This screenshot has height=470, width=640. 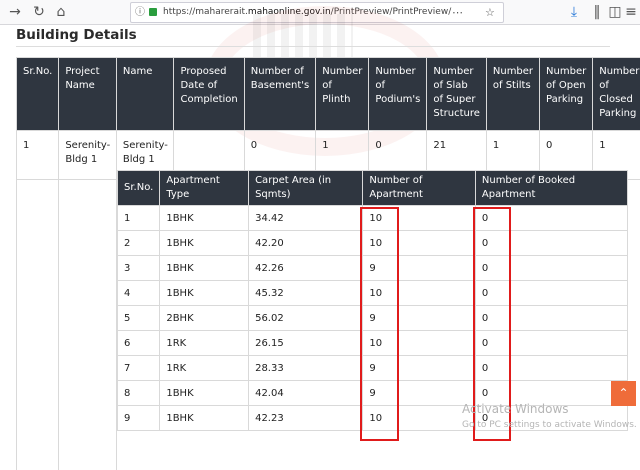 I want to click on bookmark-star-icon: ☆, so click(x=490, y=12).